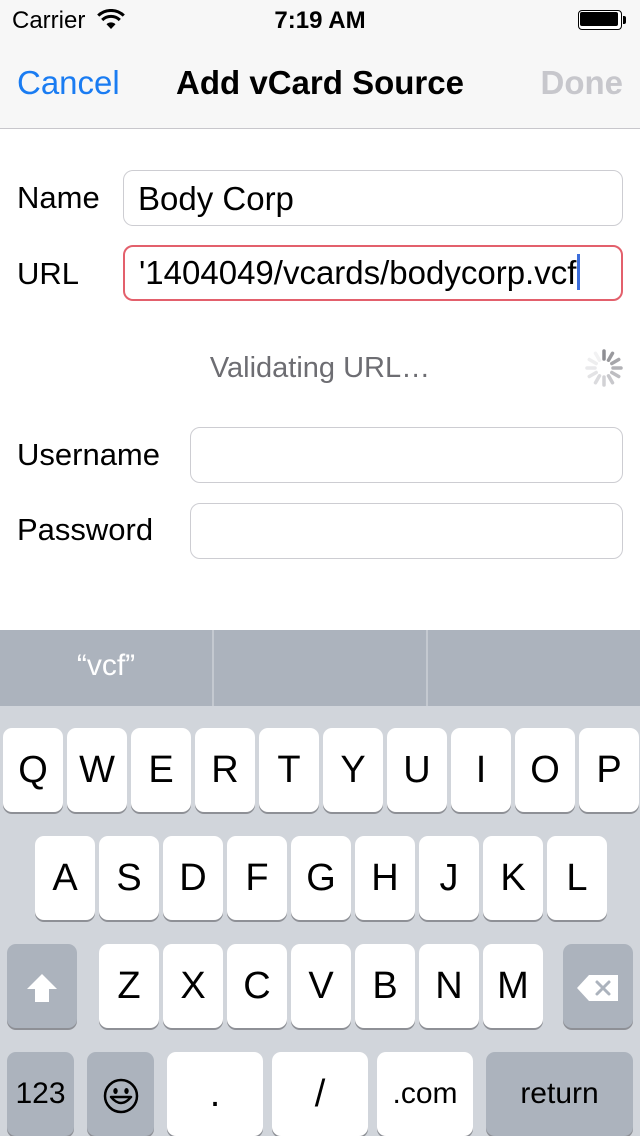  Describe the element at coordinates (65, 878) in the screenshot. I see `key-a: A` at that location.